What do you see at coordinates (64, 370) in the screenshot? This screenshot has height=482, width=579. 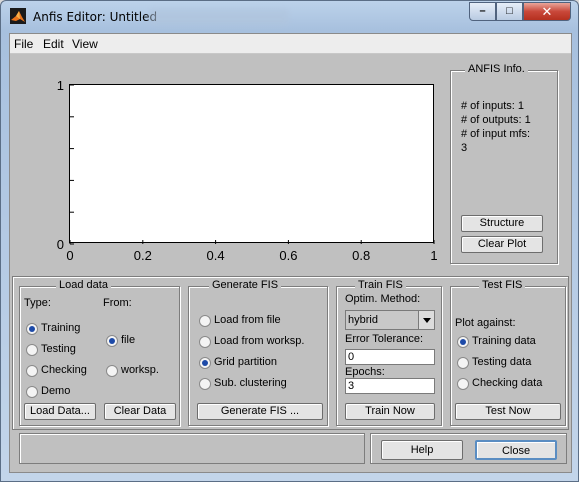 I see `type-checking-label: Checking` at bounding box center [64, 370].